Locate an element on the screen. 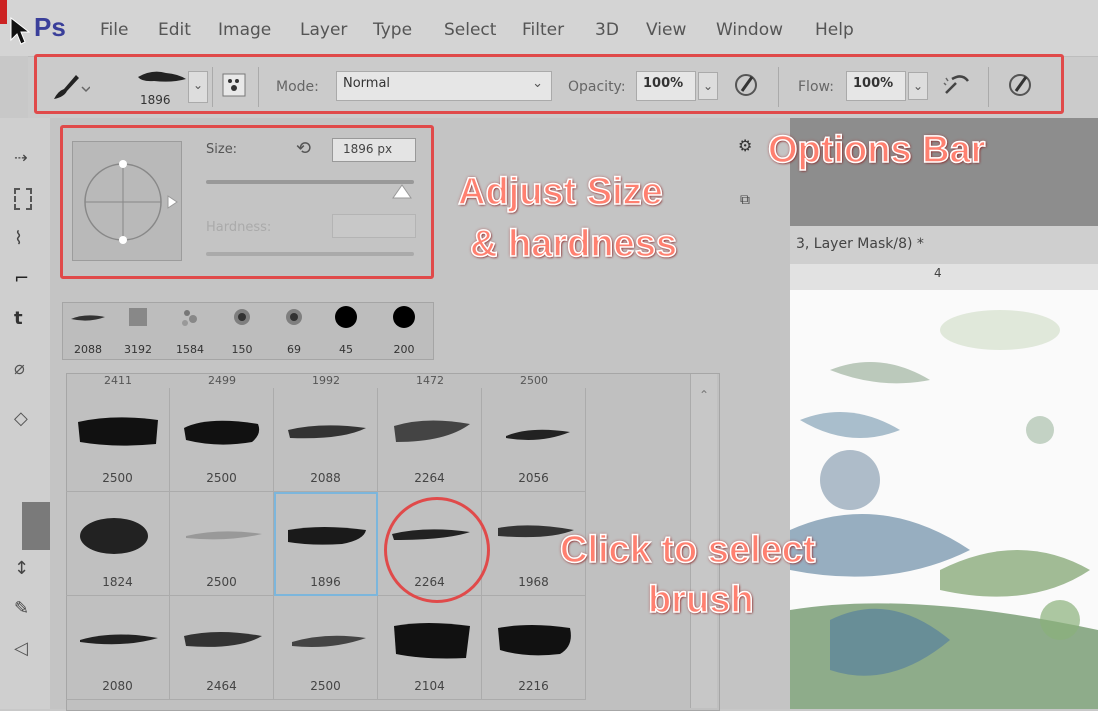 This screenshot has width=1098, height=711. menu-view: View is located at coordinates (666, 30).